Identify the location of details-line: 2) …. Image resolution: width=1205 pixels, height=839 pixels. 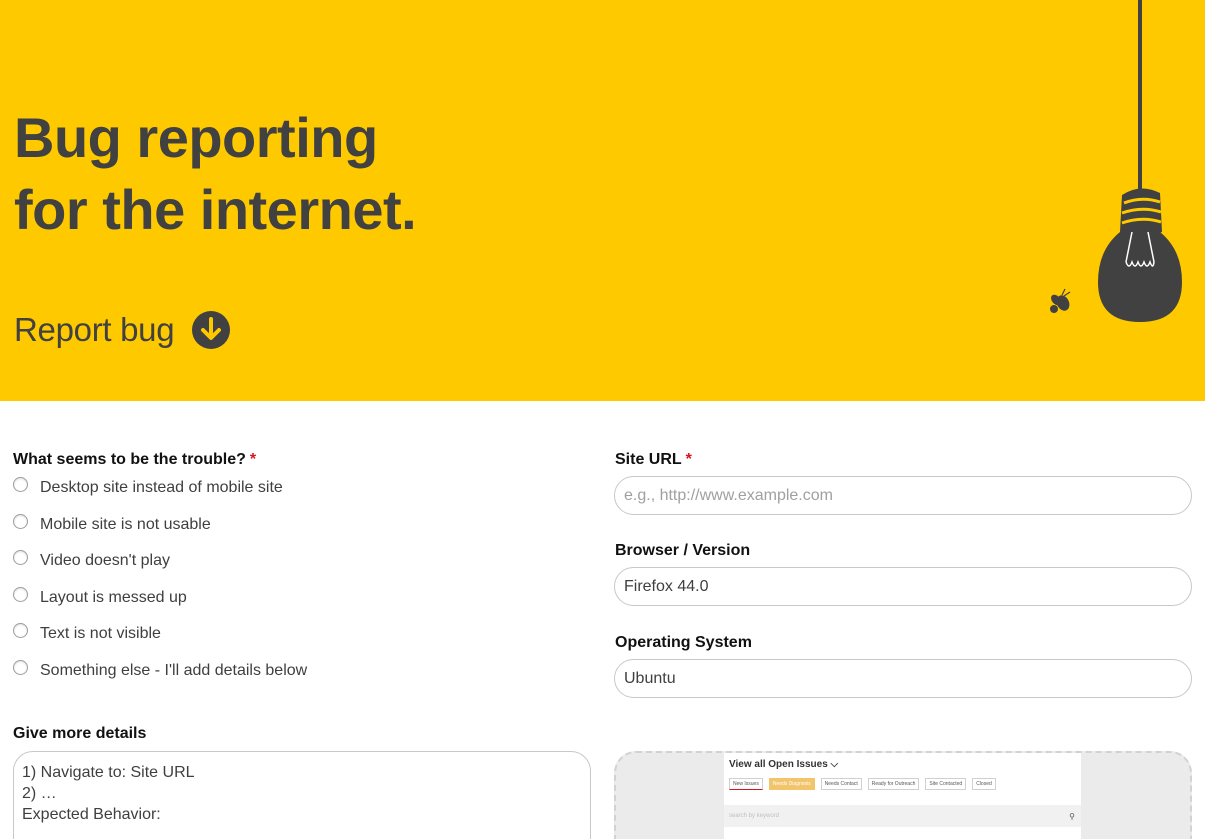
(39, 793).